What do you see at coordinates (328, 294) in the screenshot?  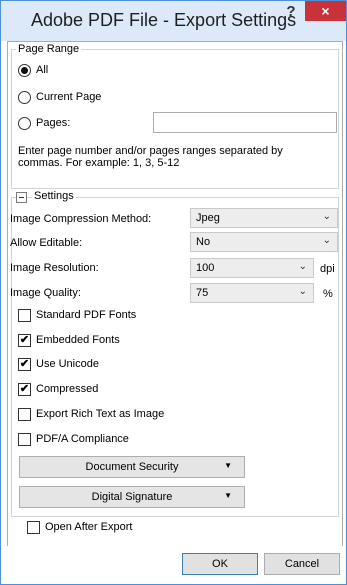 I see `image-quality-unit: %` at bounding box center [328, 294].